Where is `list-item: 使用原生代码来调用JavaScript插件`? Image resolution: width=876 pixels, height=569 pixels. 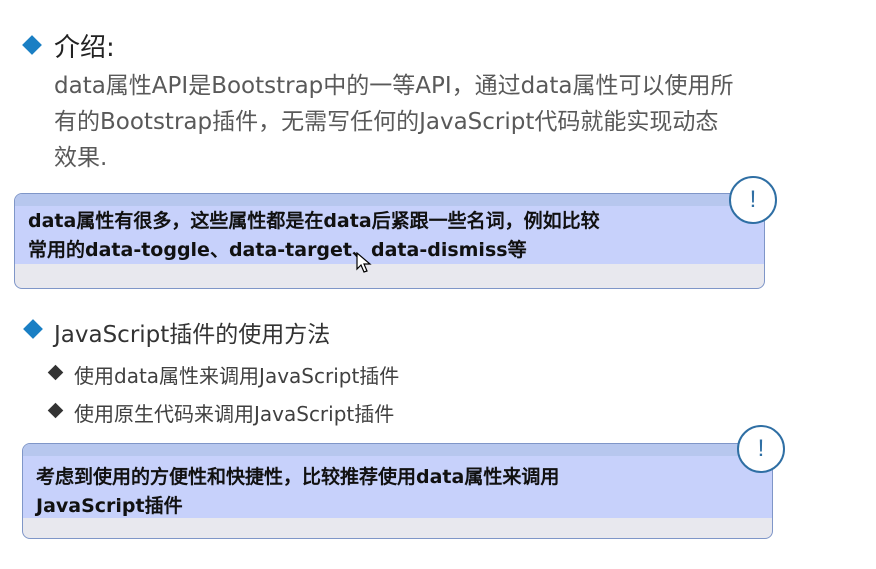
list-item: 使用原生代码来调用JavaScript插件 is located at coordinates (234, 414).